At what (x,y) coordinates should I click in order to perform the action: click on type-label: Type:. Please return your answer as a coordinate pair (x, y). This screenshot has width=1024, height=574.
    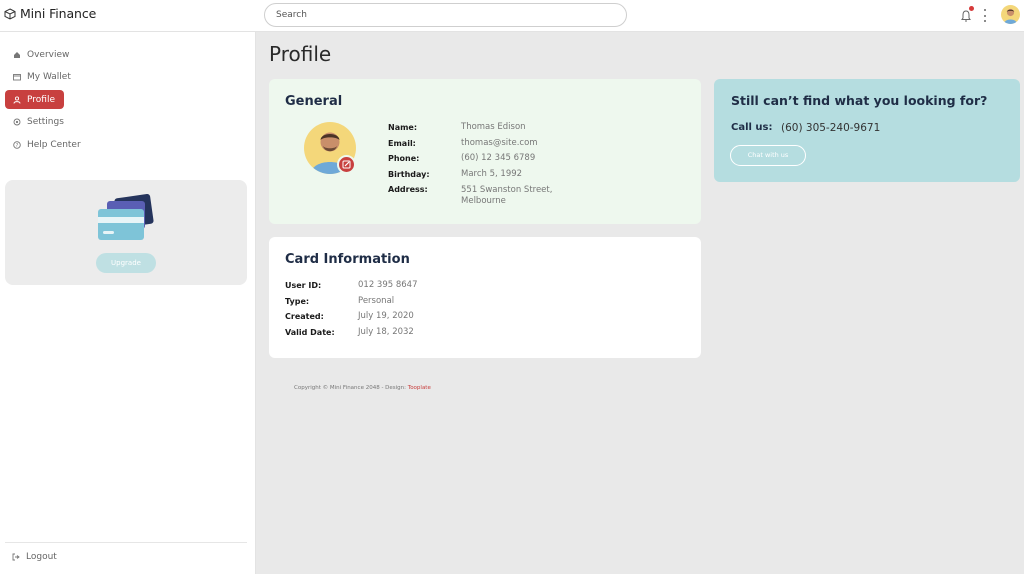
    Looking at the image, I should click on (297, 301).